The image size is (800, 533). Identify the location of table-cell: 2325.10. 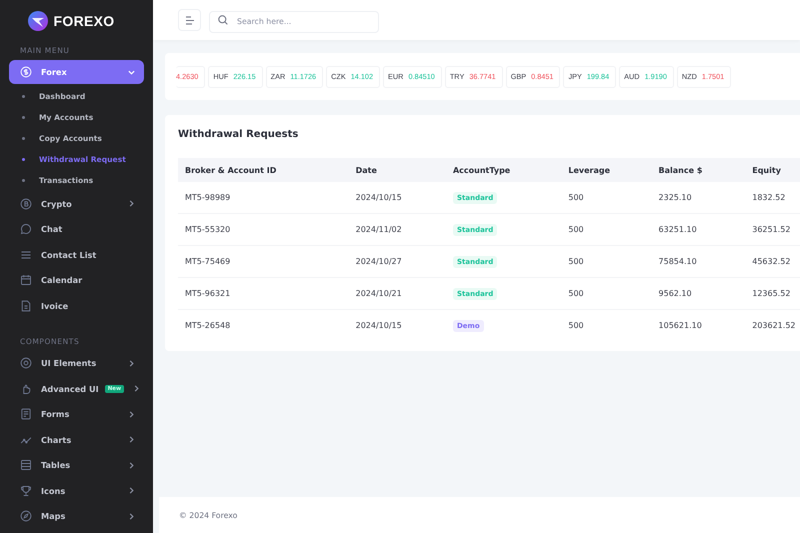
(699, 198).